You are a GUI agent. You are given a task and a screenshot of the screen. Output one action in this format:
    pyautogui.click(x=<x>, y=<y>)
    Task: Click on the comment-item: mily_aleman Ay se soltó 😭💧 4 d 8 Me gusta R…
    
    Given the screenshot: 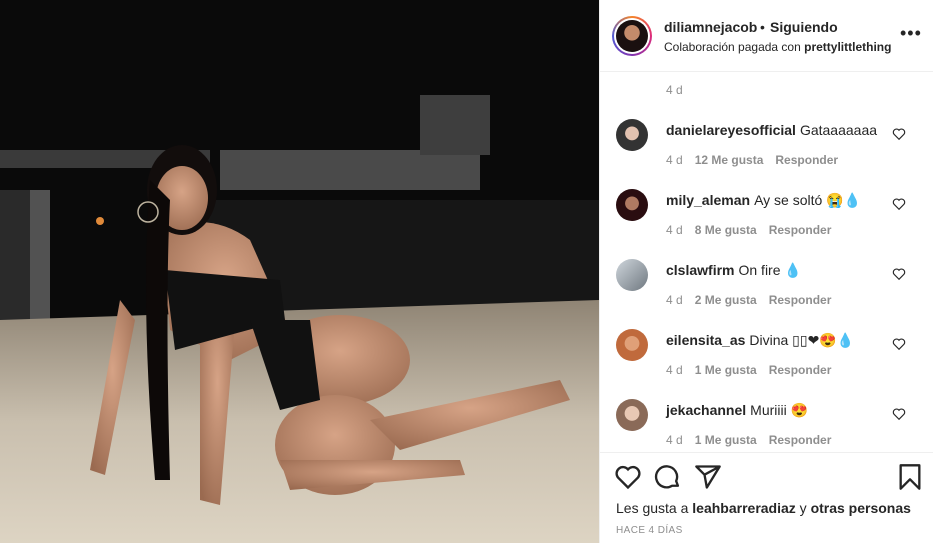 What is the action you would take?
    pyautogui.click(x=766, y=215)
    